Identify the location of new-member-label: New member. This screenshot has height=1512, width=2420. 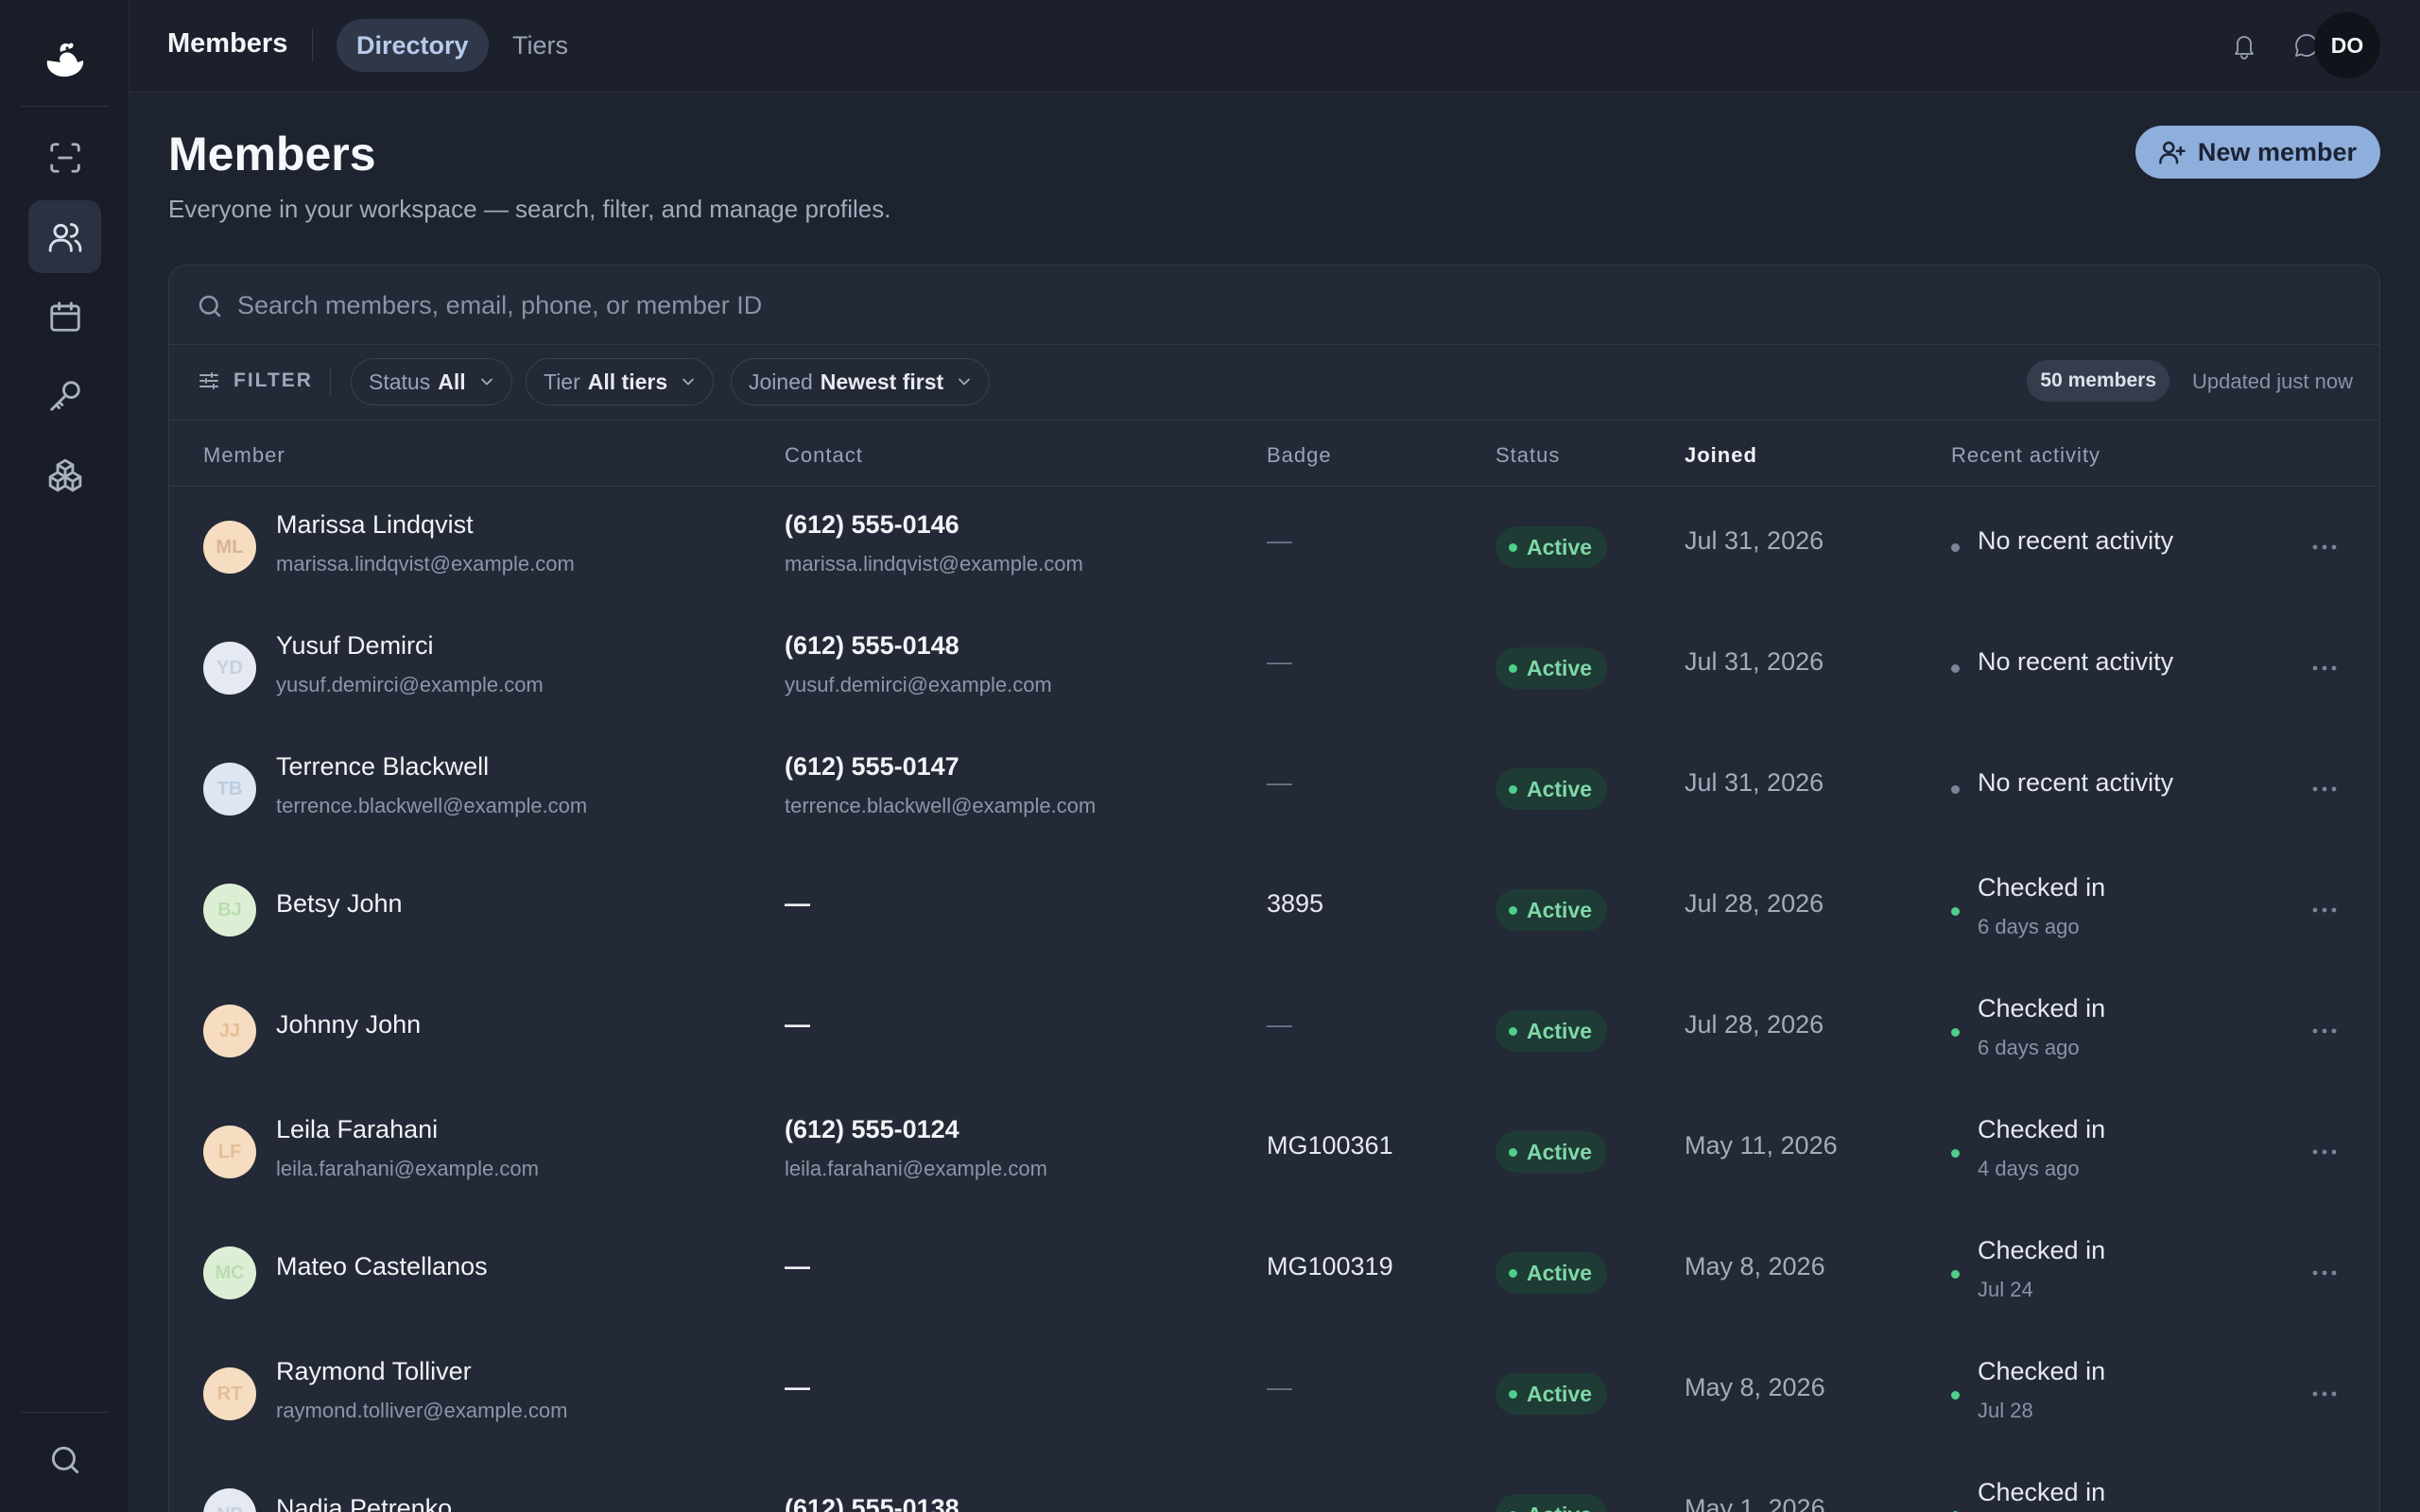
(2277, 151).